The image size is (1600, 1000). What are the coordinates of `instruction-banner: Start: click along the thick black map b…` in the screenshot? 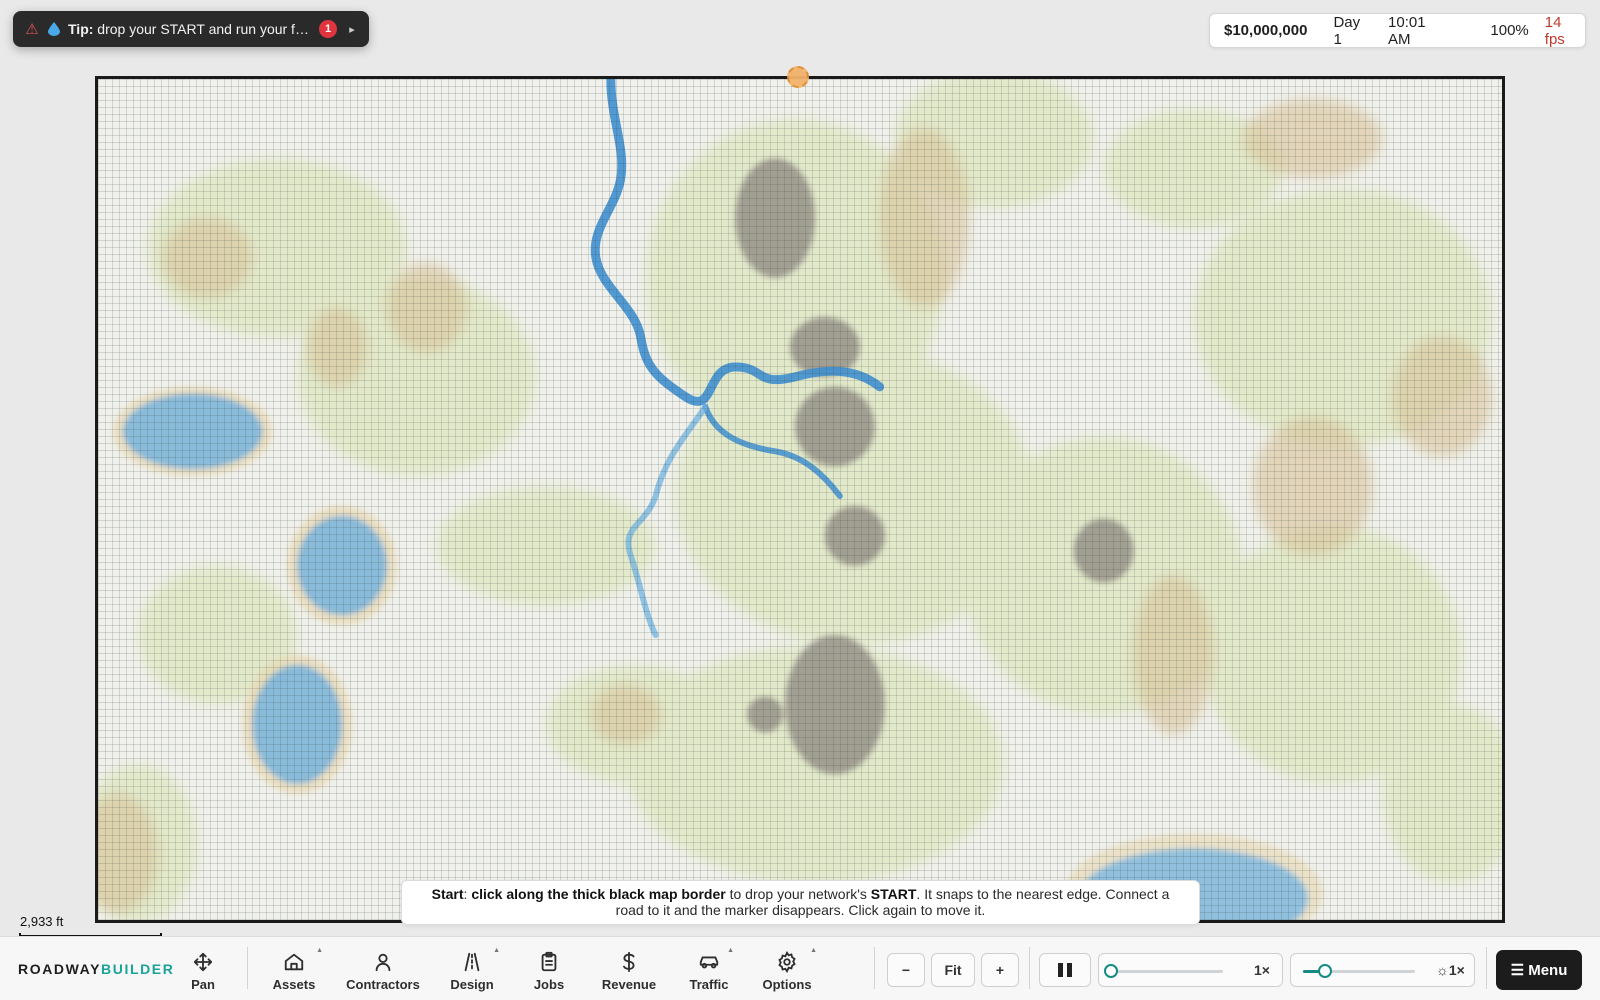 It's located at (800, 902).